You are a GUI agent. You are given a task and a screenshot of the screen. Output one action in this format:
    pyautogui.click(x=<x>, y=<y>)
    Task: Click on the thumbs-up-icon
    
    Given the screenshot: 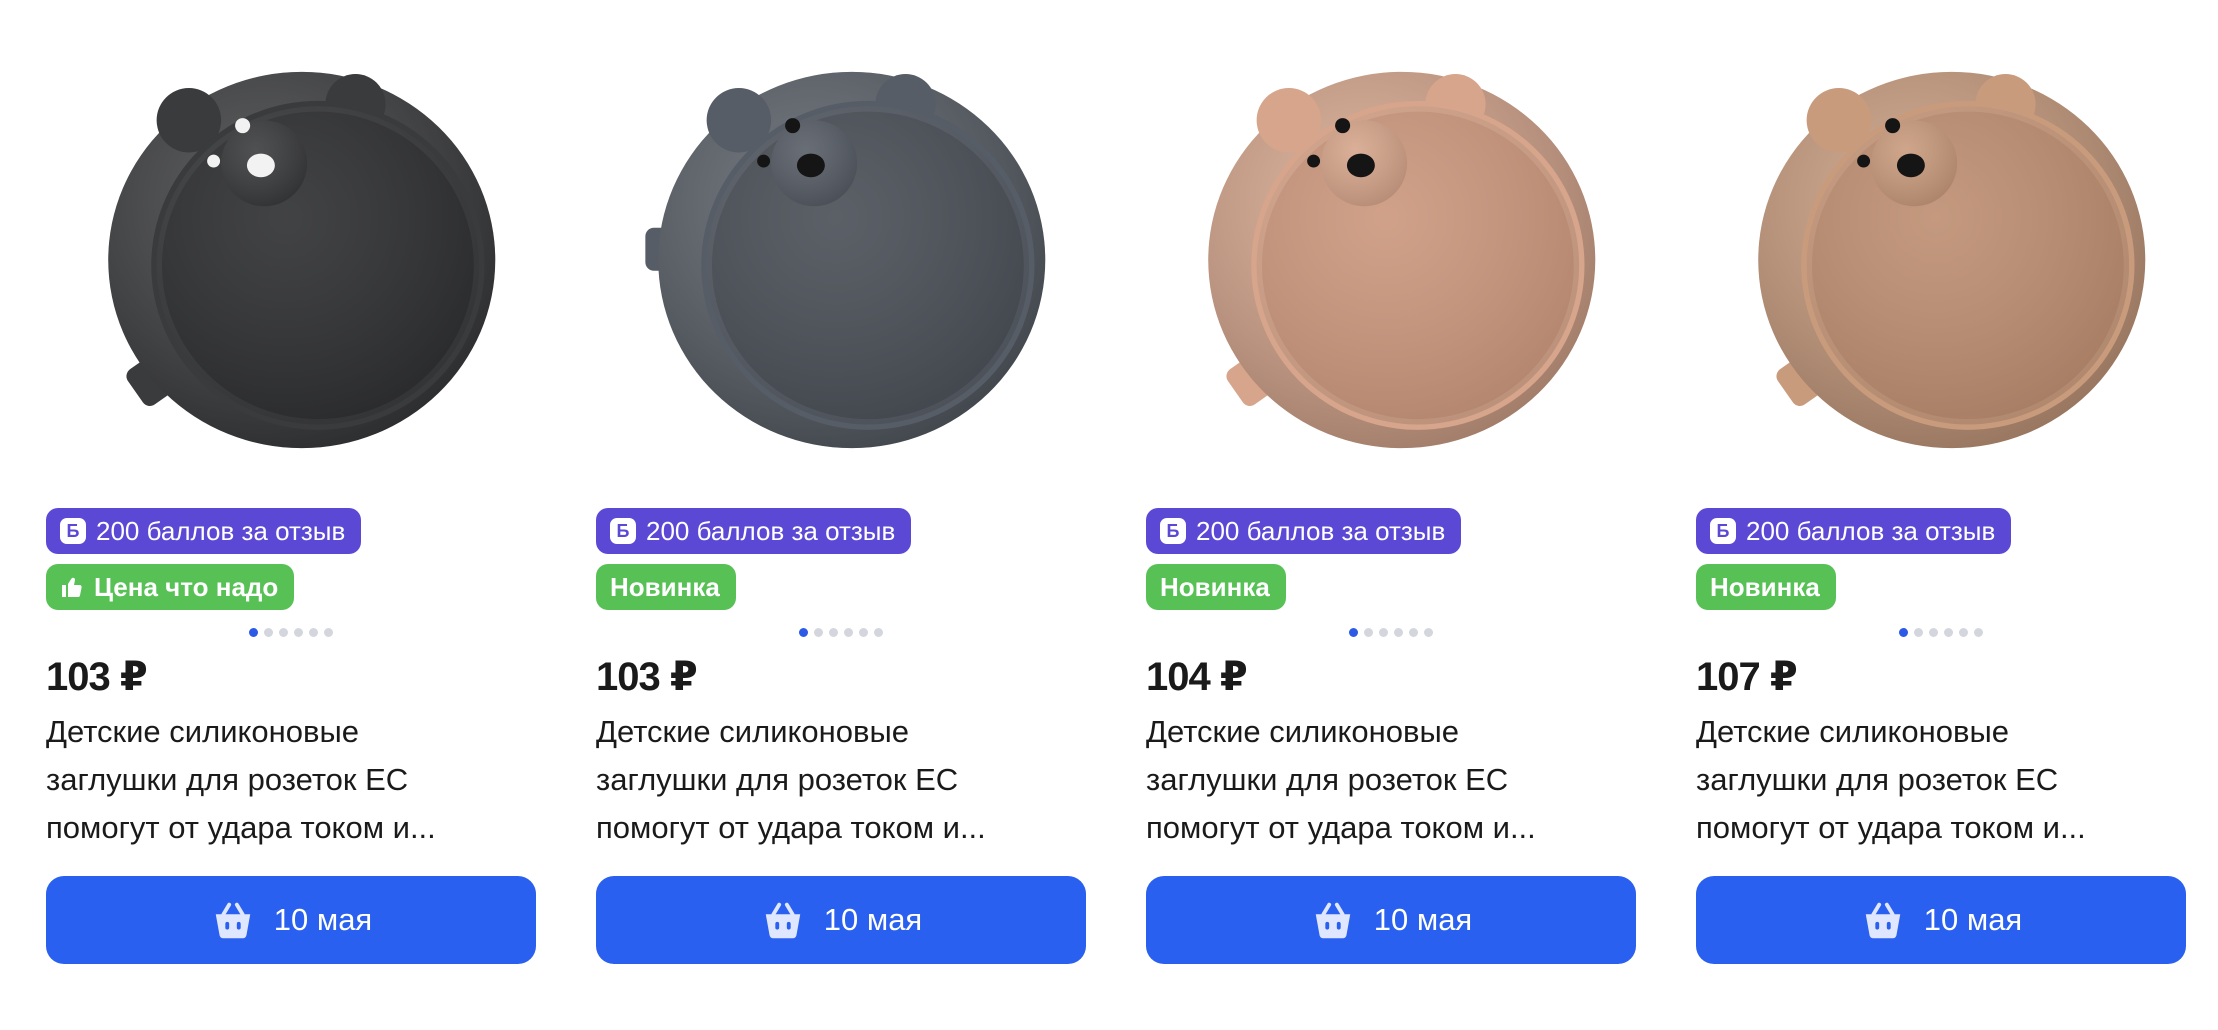 What is the action you would take?
    pyautogui.click(x=72, y=587)
    